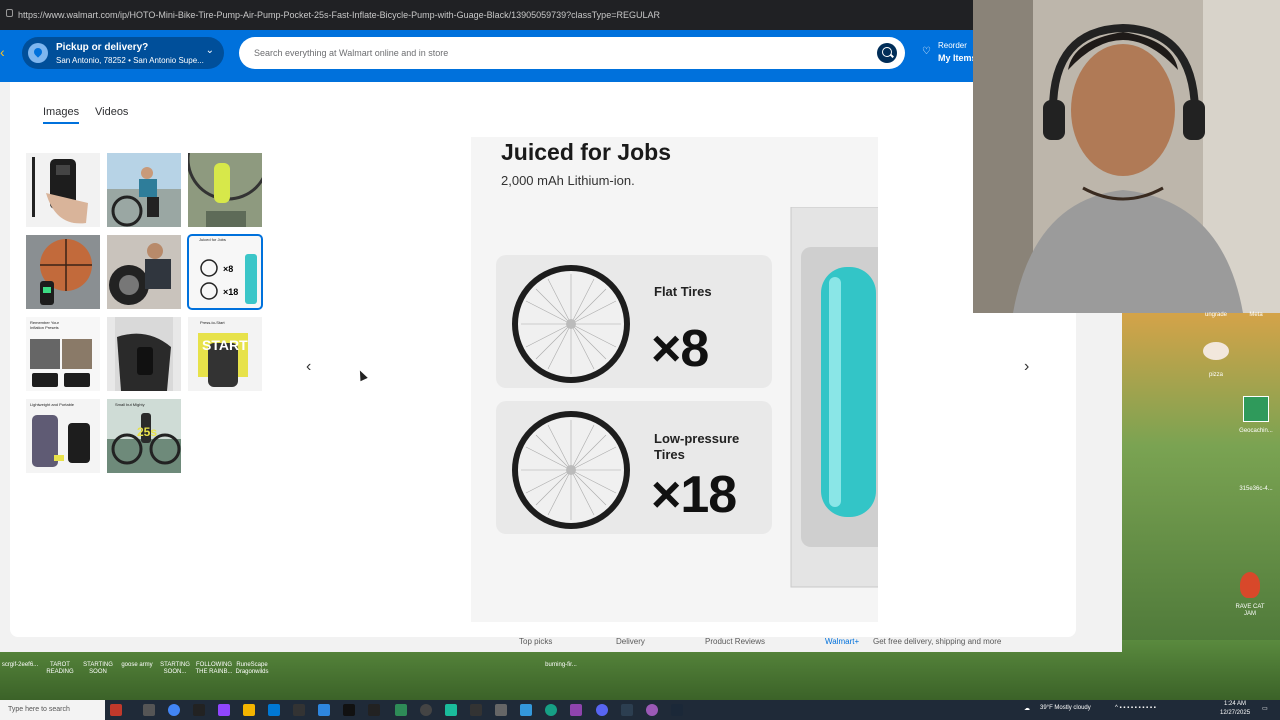 This screenshot has width=1280, height=720. Describe the element at coordinates (634, 467) in the screenshot. I see `low-pressure-tires-card: Low-pressure Tires ×18` at that location.